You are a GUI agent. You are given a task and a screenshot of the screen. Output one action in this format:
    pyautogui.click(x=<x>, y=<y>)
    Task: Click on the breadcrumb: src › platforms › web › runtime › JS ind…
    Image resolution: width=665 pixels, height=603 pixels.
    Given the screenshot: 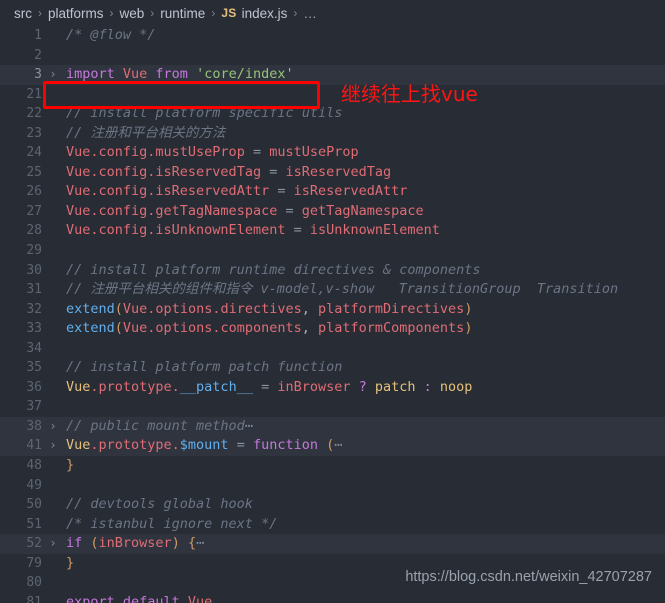 What is the action you would take?
    pyautogui.click(x=332, y=13)
    